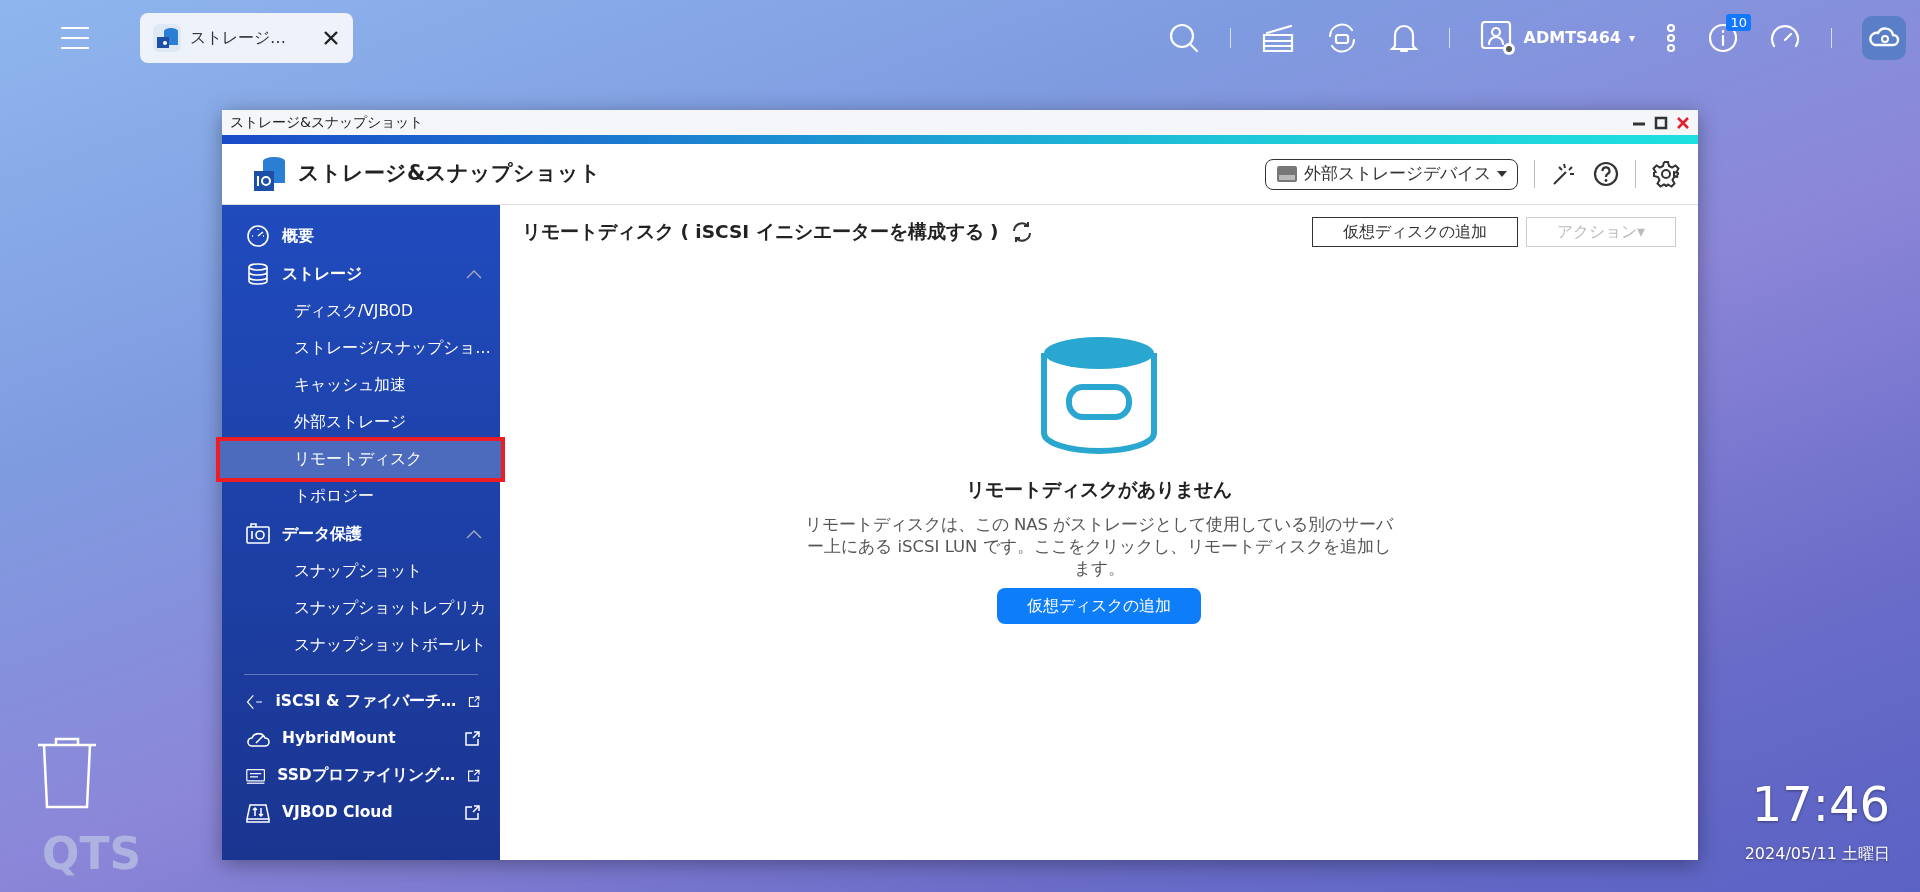 The image size is (1920, 892). I want to click on raid-drive-icon, so click(1287, 174).